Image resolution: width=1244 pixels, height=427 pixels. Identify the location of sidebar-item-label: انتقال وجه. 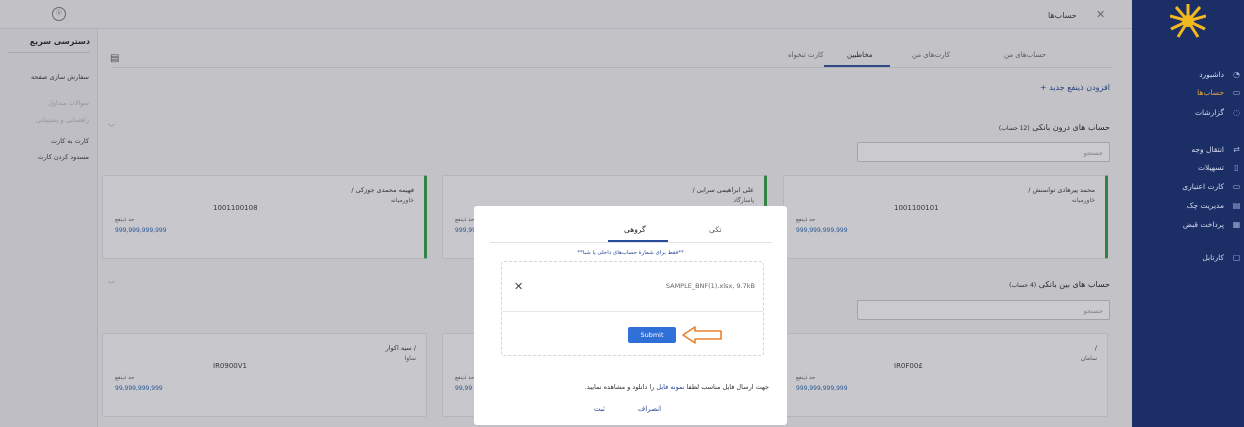
(1207, 149).